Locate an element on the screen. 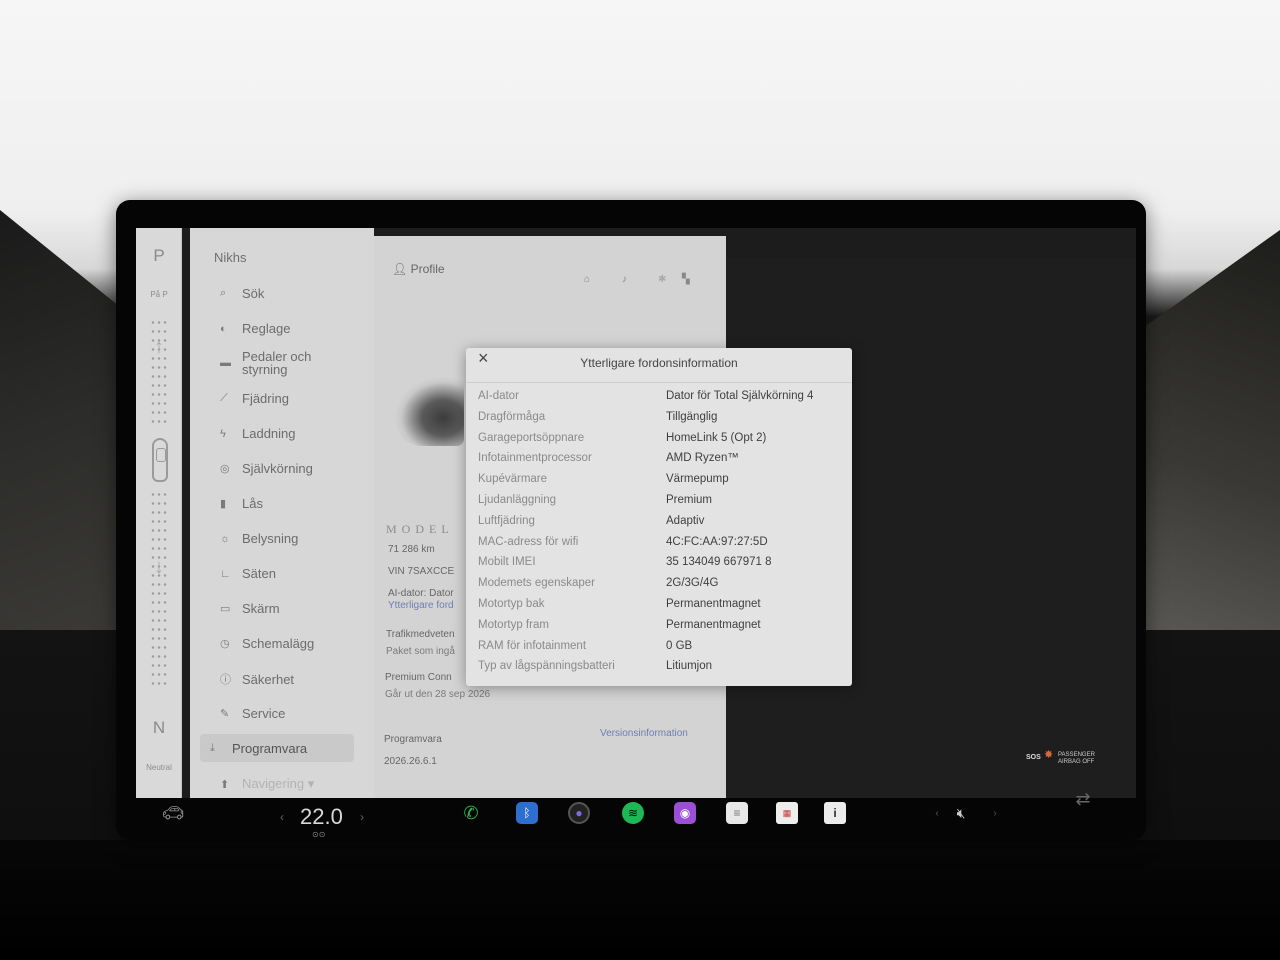 The width and height of the screenshot is (1280, 960). volume-down-icon: ‹ is located at coordinates (937, 813).